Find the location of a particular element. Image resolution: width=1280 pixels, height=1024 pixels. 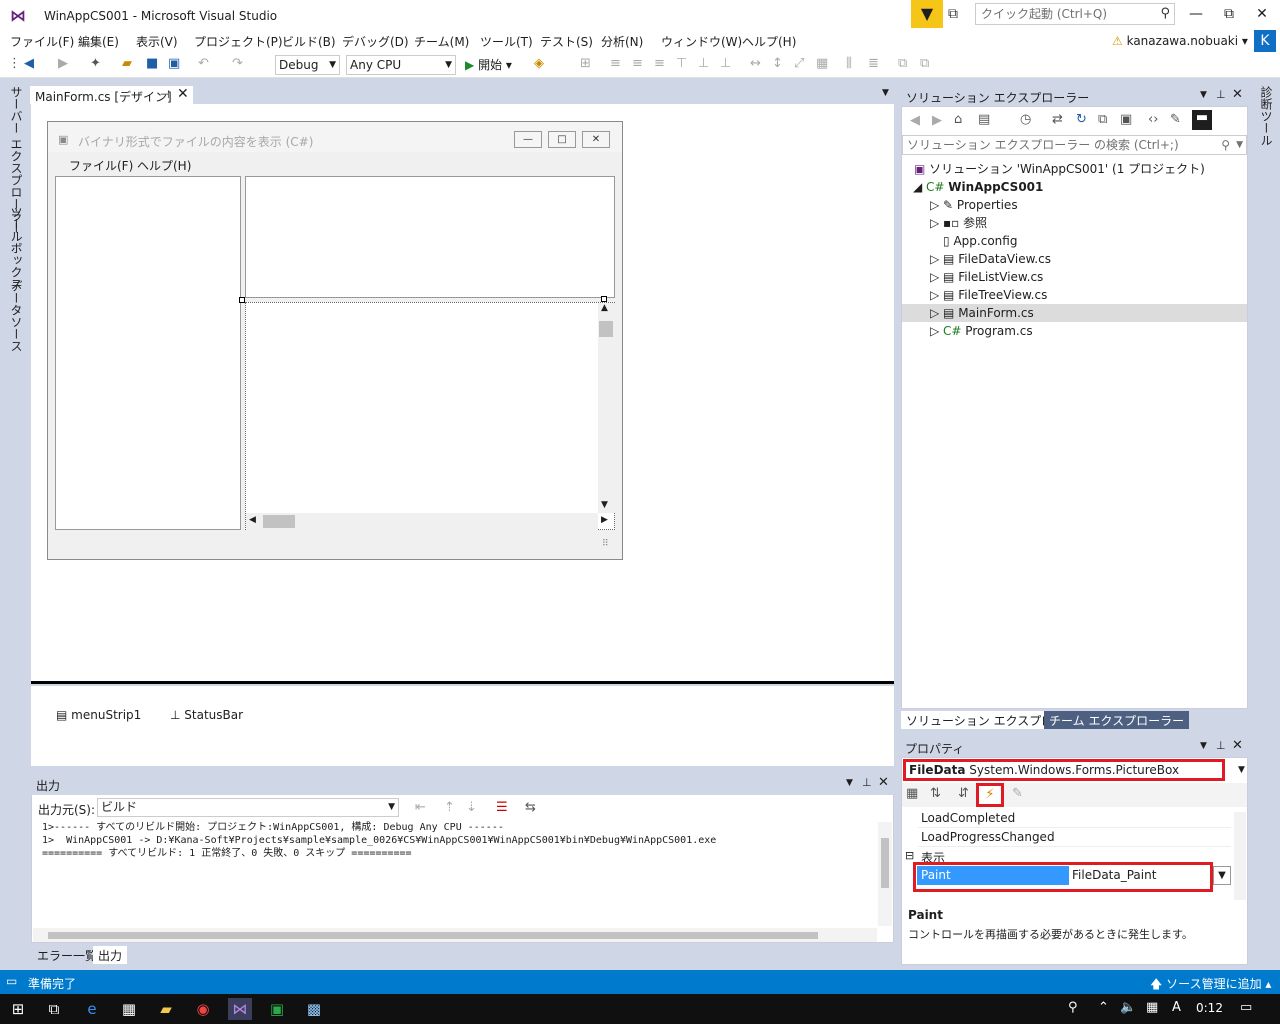

align-center-icon: ≡ is located at coordinates (637, 63).